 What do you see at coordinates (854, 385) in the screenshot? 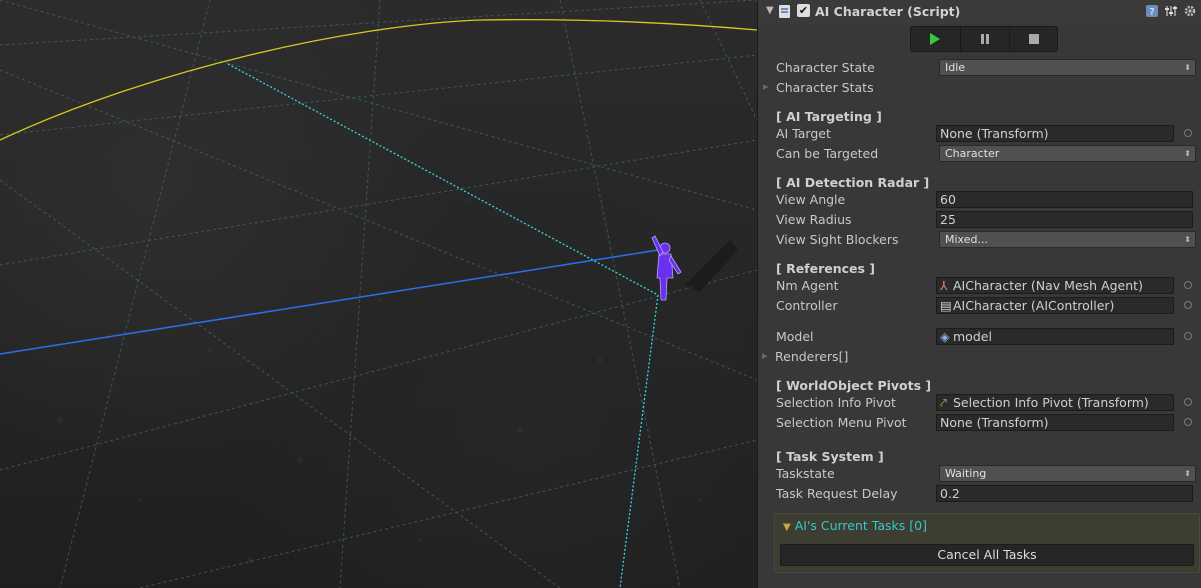
I see `worldobject-pivots-header: [ WorldObject Pivots ]` at bounding box center [854, 385].